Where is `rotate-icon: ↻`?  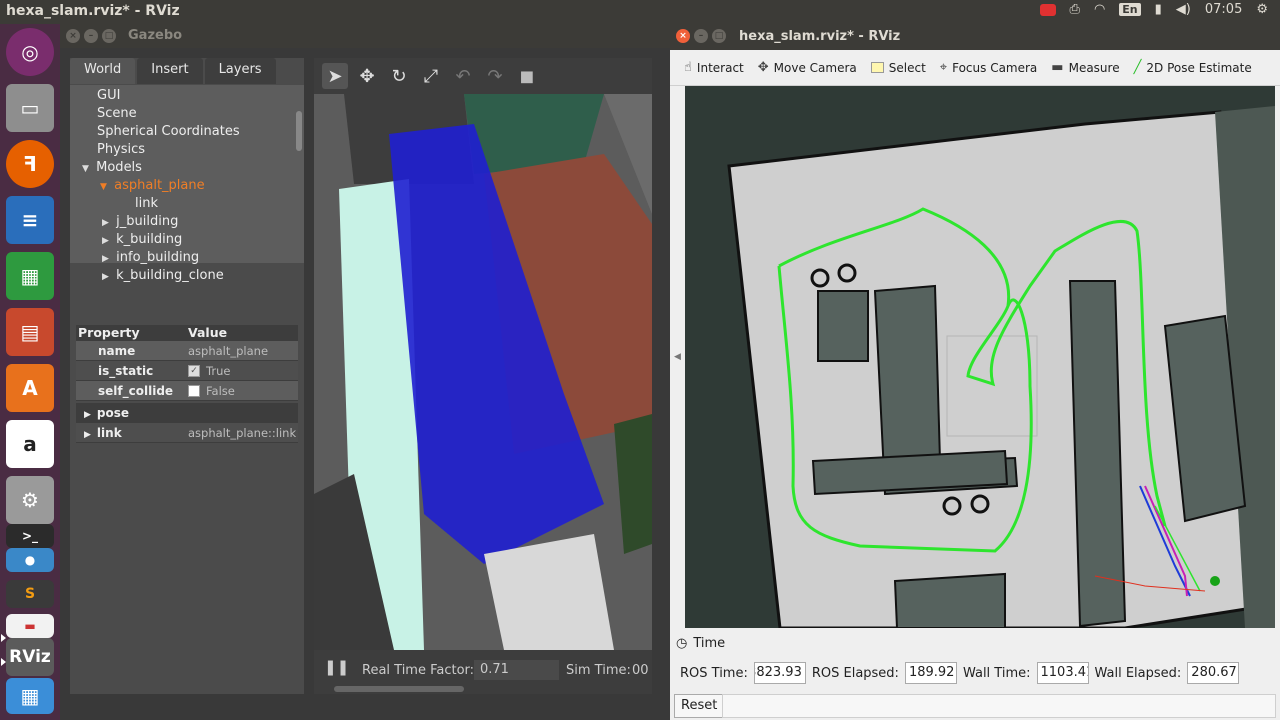
rotate-icon: ↻ is located at coordinates (399, 76).